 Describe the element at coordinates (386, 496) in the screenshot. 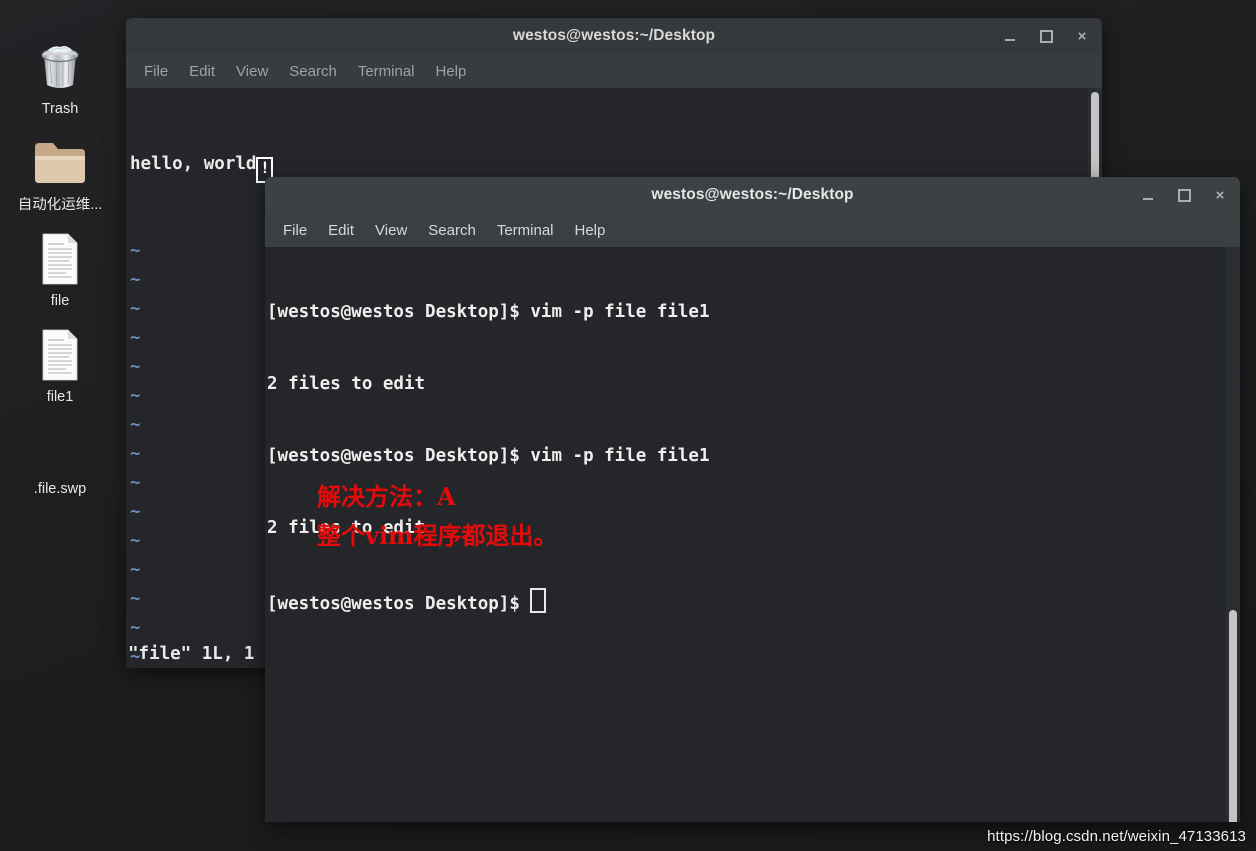

I see `annotation-line-1: 解决方法：A` at that location.